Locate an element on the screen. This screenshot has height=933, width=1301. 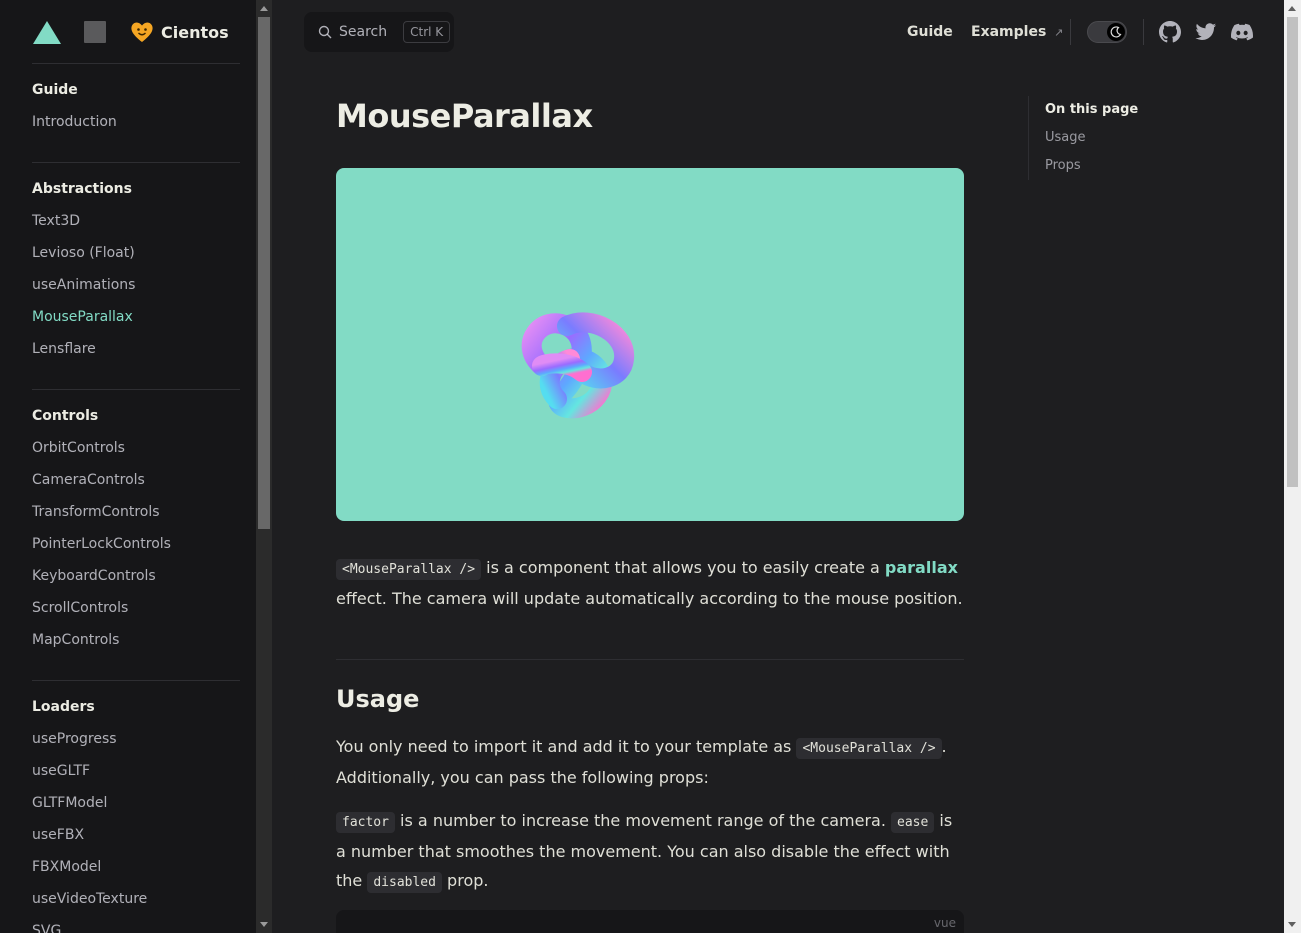
sidebar-section-guide: Guide Introduction is located at coordinates (136, 108).